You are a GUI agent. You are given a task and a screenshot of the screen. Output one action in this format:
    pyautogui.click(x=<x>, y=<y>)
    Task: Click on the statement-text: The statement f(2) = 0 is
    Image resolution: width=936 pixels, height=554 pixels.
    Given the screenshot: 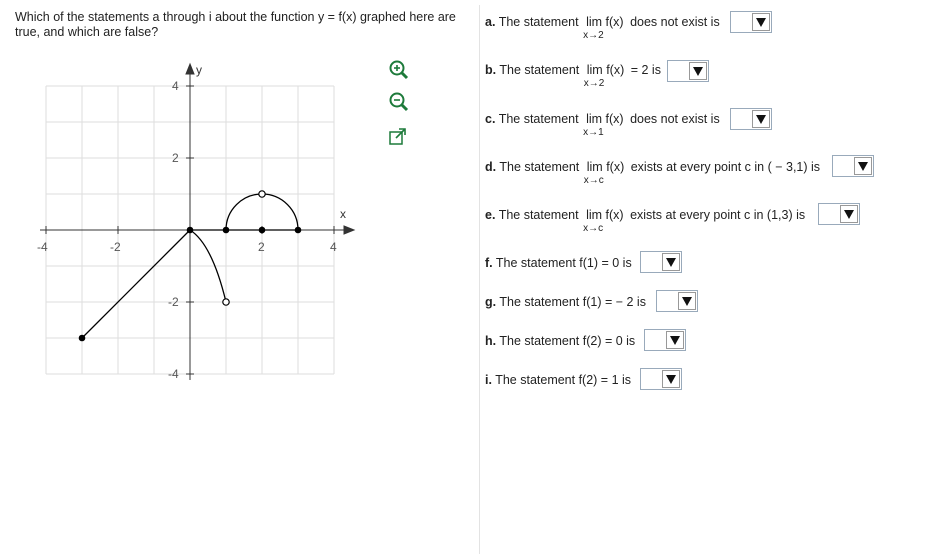 What is the action you would take?
    pyautogui.click(x=567, y=341)
    